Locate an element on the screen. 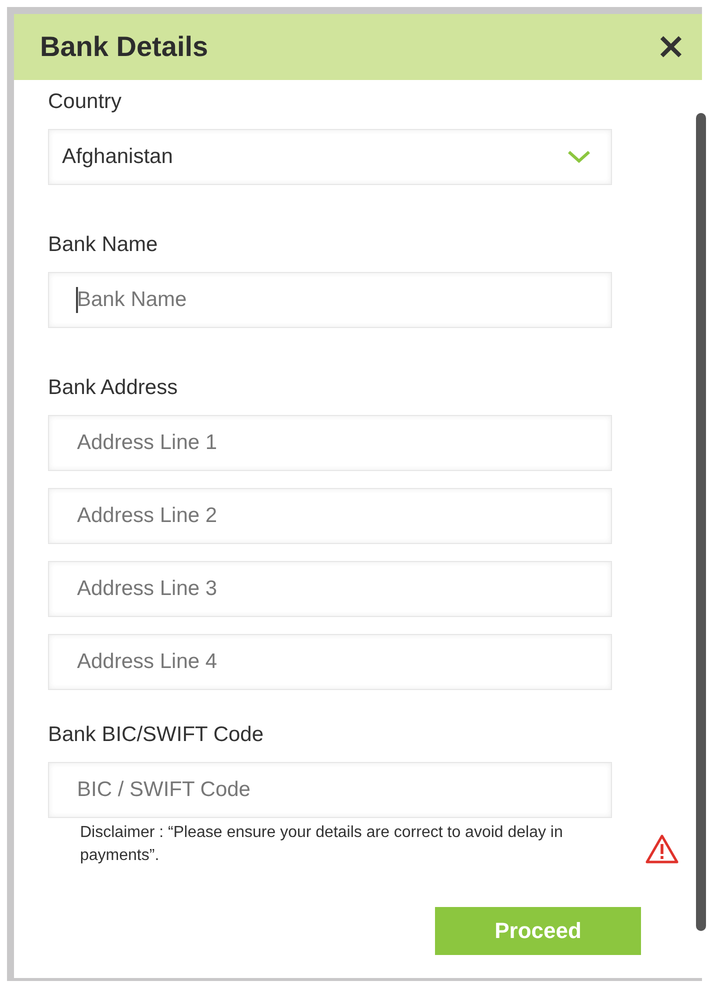 The image size is (709, 983). field-label: Bank BIC/SWIFT Code is located at coordinates (156, 735).